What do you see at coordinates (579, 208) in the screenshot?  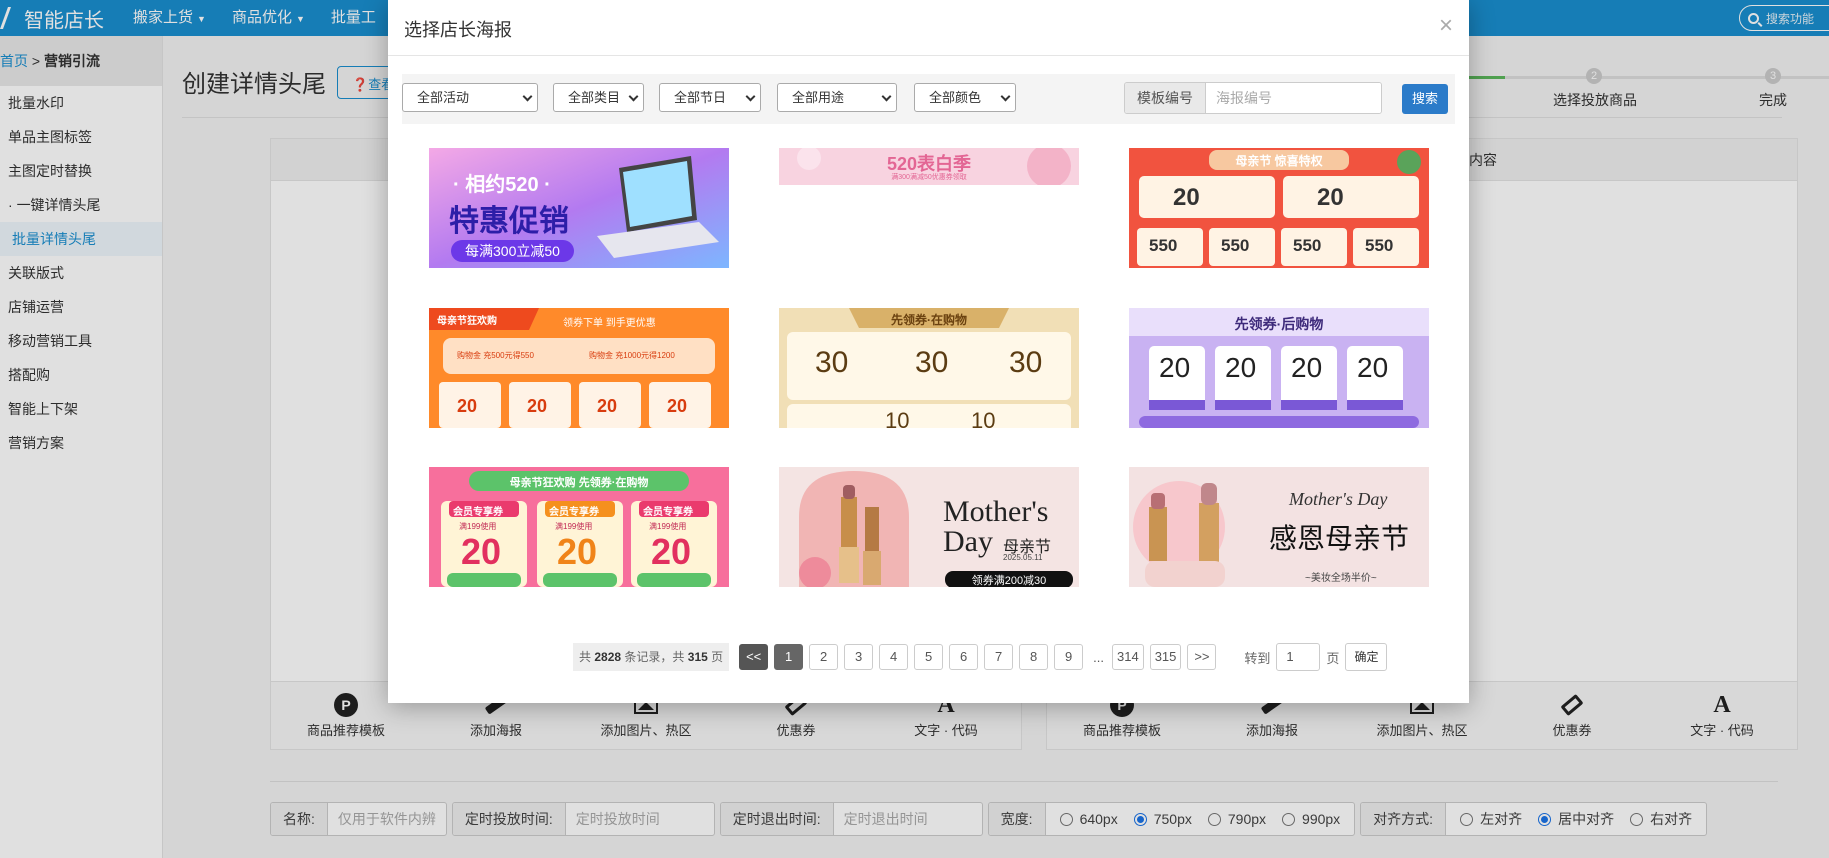 I see `poster-thumbnail: · 相约520 · 特惠促销 每满300立减50` at bounding box center [579, 208].